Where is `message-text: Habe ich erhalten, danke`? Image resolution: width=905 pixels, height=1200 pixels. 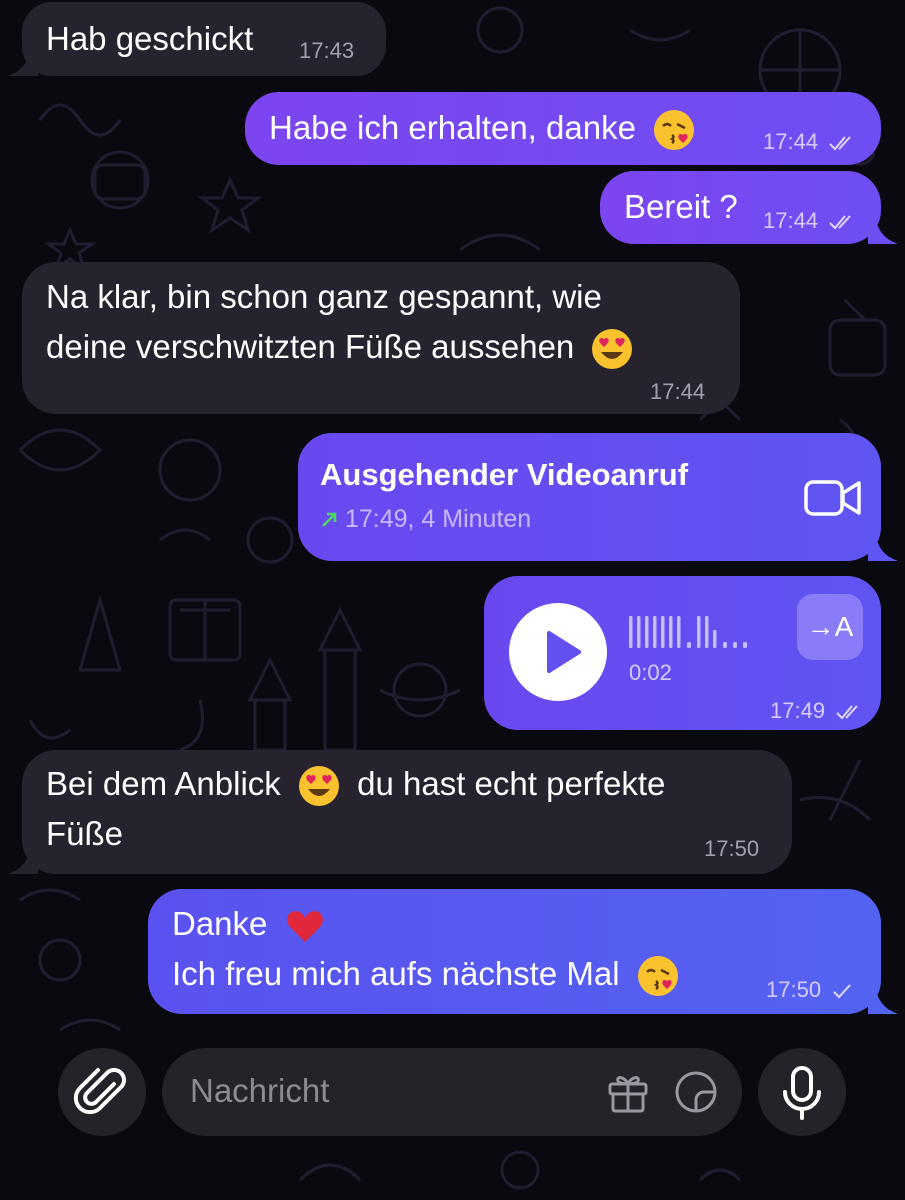 message-text: Habe ich erhalten, danke is located at coordinates (482, 128).